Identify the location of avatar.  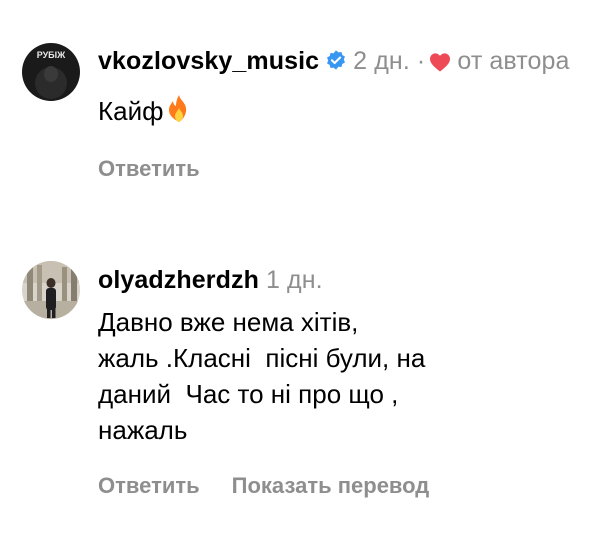
(51, 290).